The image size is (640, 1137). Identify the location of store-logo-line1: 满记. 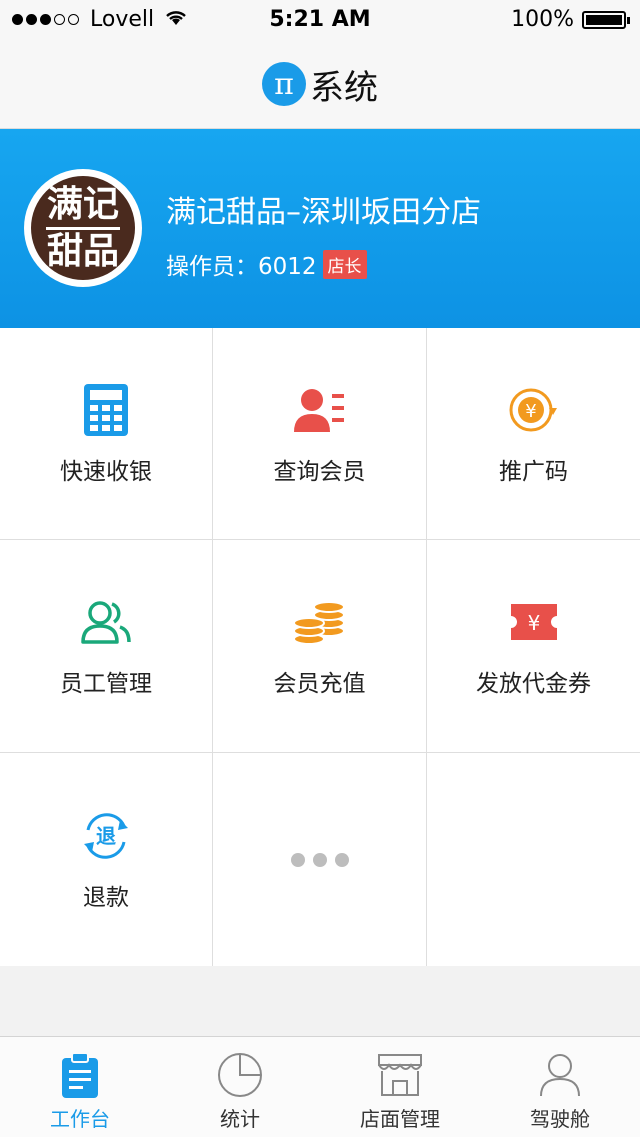
(82, 204).